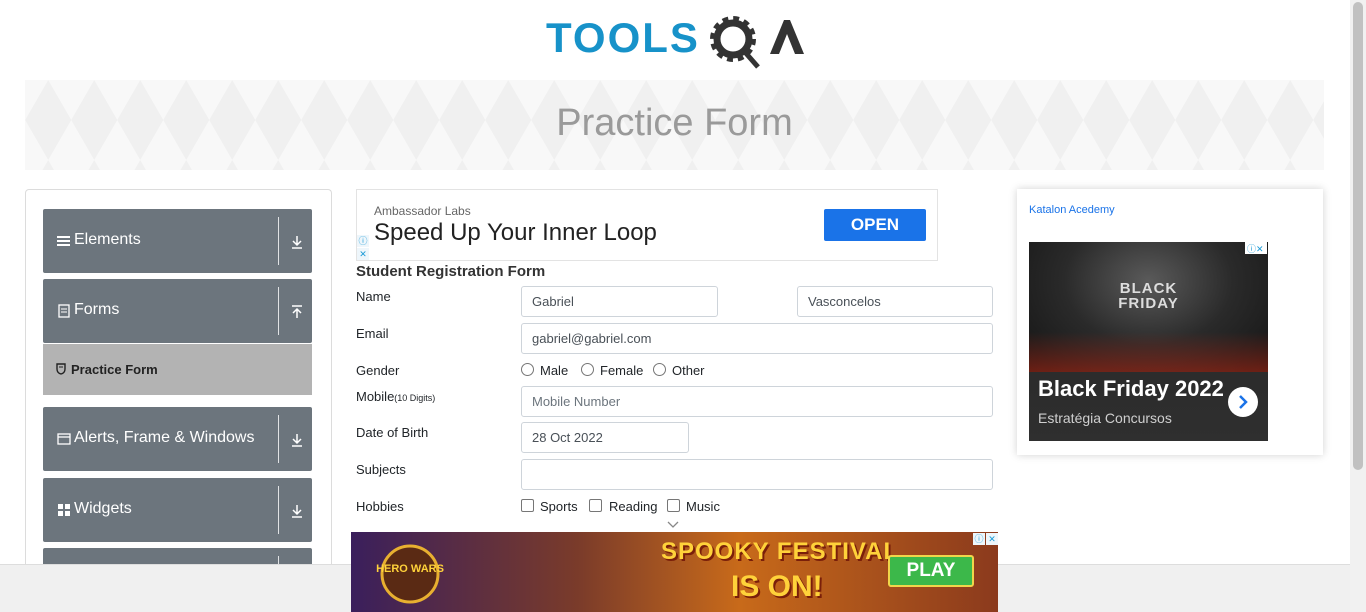 The height and width of the screenshot is (612, 1366). I want to click on sidebar-item-practice-form: Practice Form, so click(177, 369).